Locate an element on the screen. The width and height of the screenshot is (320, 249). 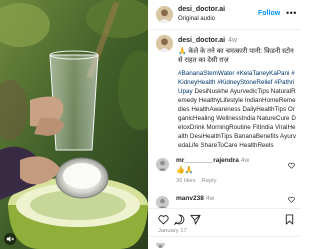
comment-meta: 36 likes Reply is located at coordinates (199, 181).